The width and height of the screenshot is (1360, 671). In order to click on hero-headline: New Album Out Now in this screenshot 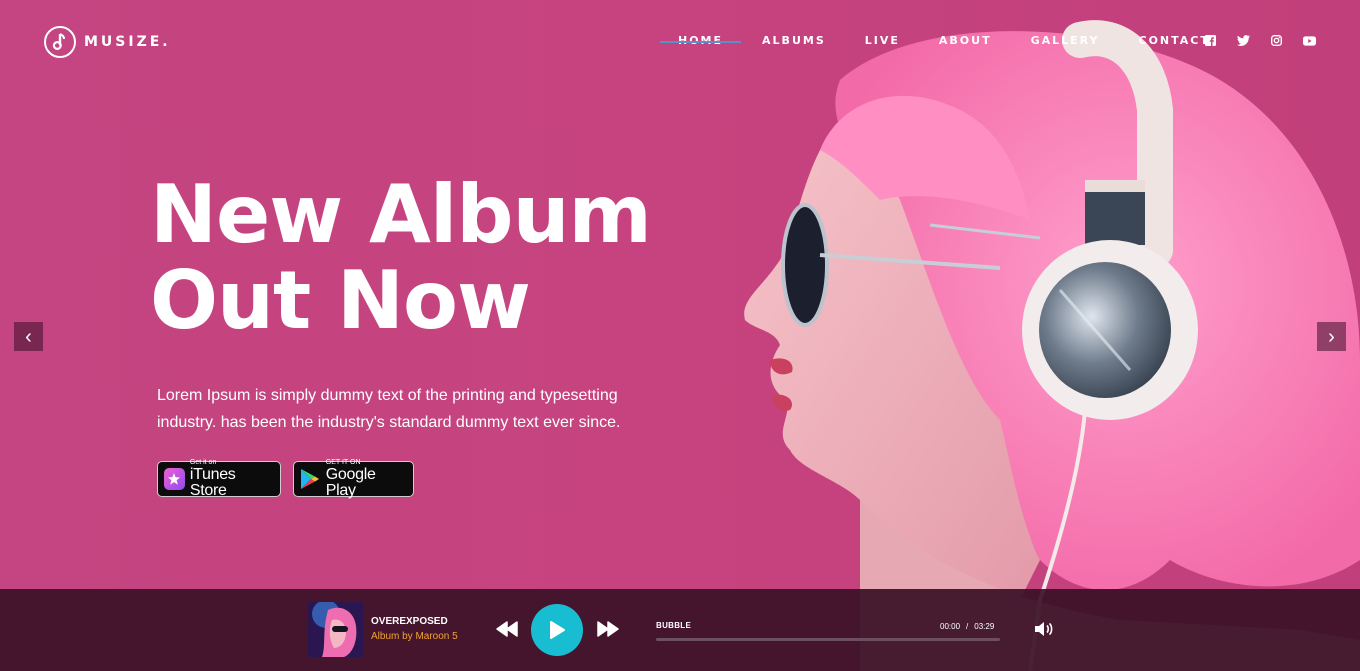, I will do `click(401, 257)`.